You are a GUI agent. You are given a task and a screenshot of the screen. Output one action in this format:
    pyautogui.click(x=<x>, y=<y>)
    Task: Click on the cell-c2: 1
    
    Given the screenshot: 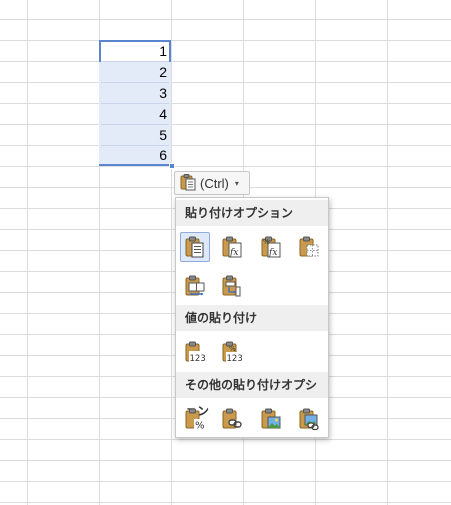 What is the action you would take?
    pyautogui.click(x=135, y=51)
    